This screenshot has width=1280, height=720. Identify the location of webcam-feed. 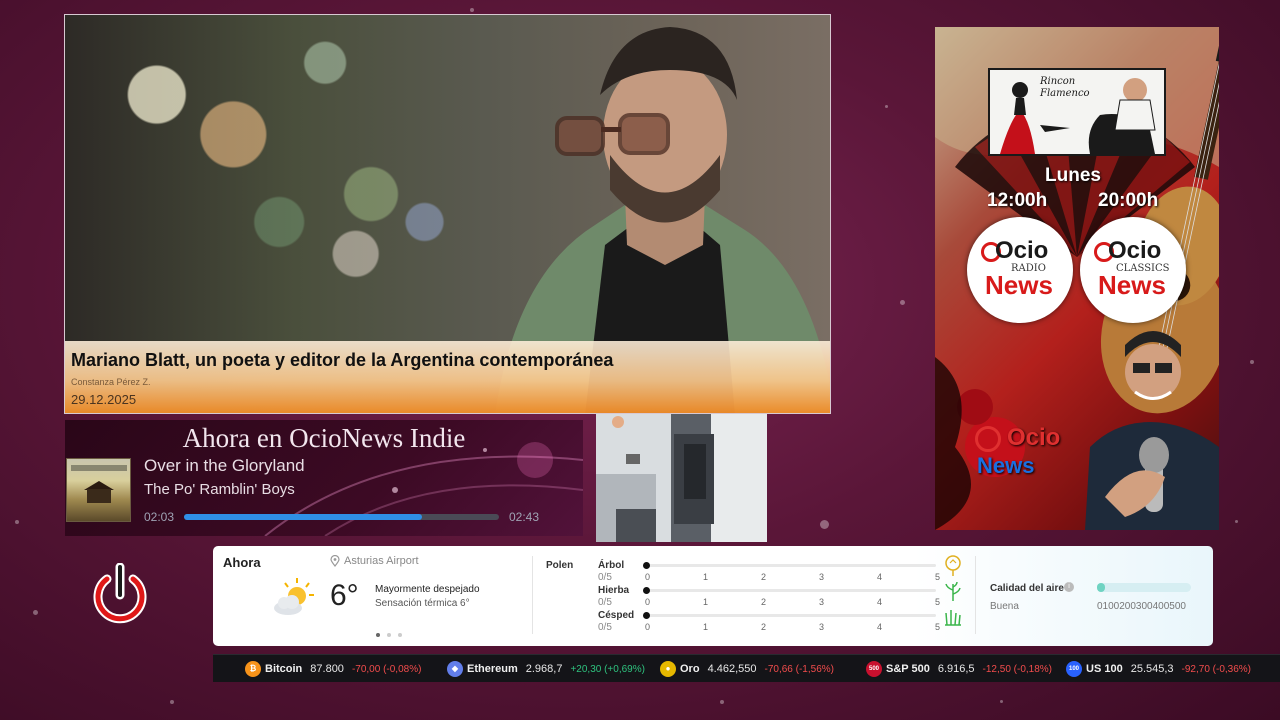
(681, 478).